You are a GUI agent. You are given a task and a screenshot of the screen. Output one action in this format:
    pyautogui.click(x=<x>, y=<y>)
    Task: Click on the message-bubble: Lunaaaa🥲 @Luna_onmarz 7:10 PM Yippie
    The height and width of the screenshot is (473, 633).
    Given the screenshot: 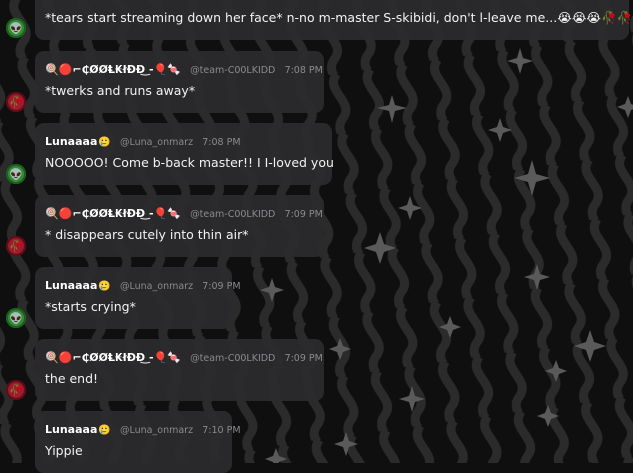 What is the action you would take?
    pyautogui.click(x=138, y=442)
    